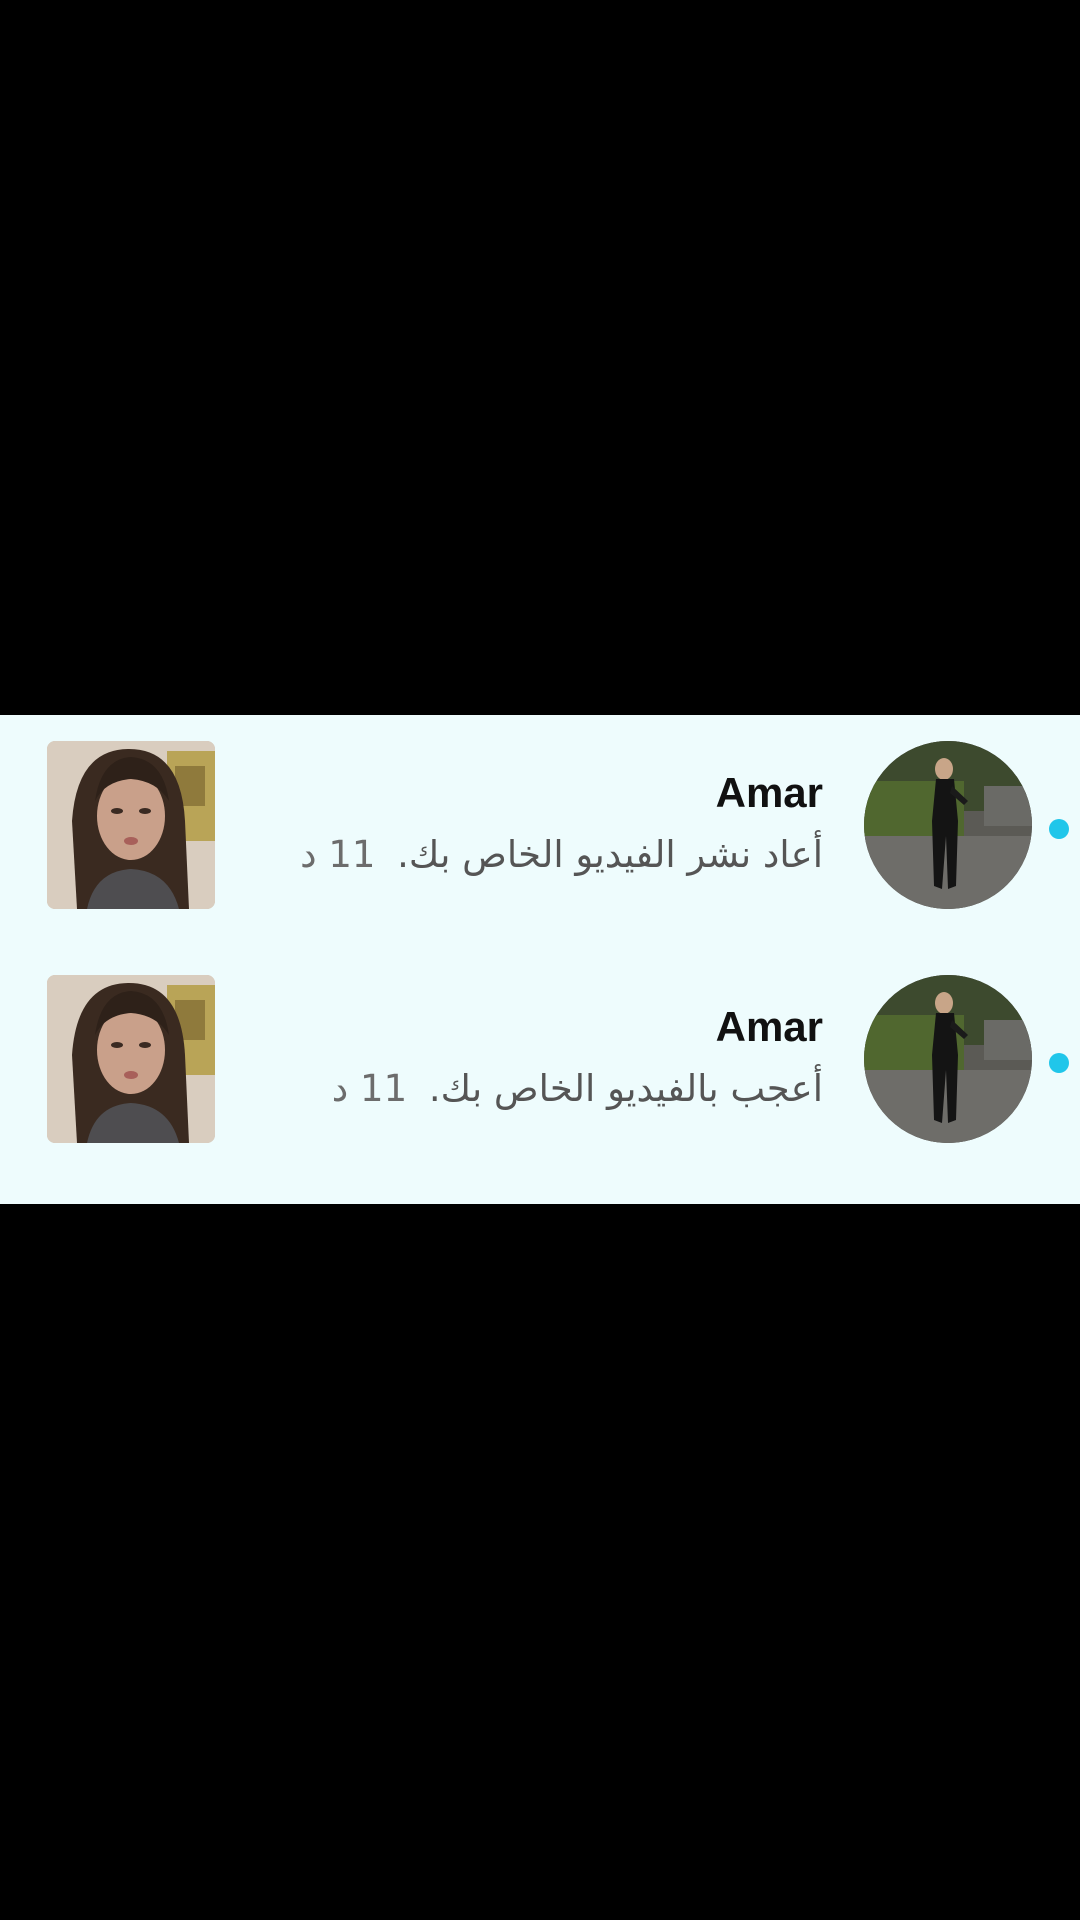 This screenshot has width=1080, height=1920. What do you see at coordinates (625, 1088) in the screenshot?
I see `notification-action: أعجب بالفيديو الخاص بك.` at bounding box center [625, 1088].